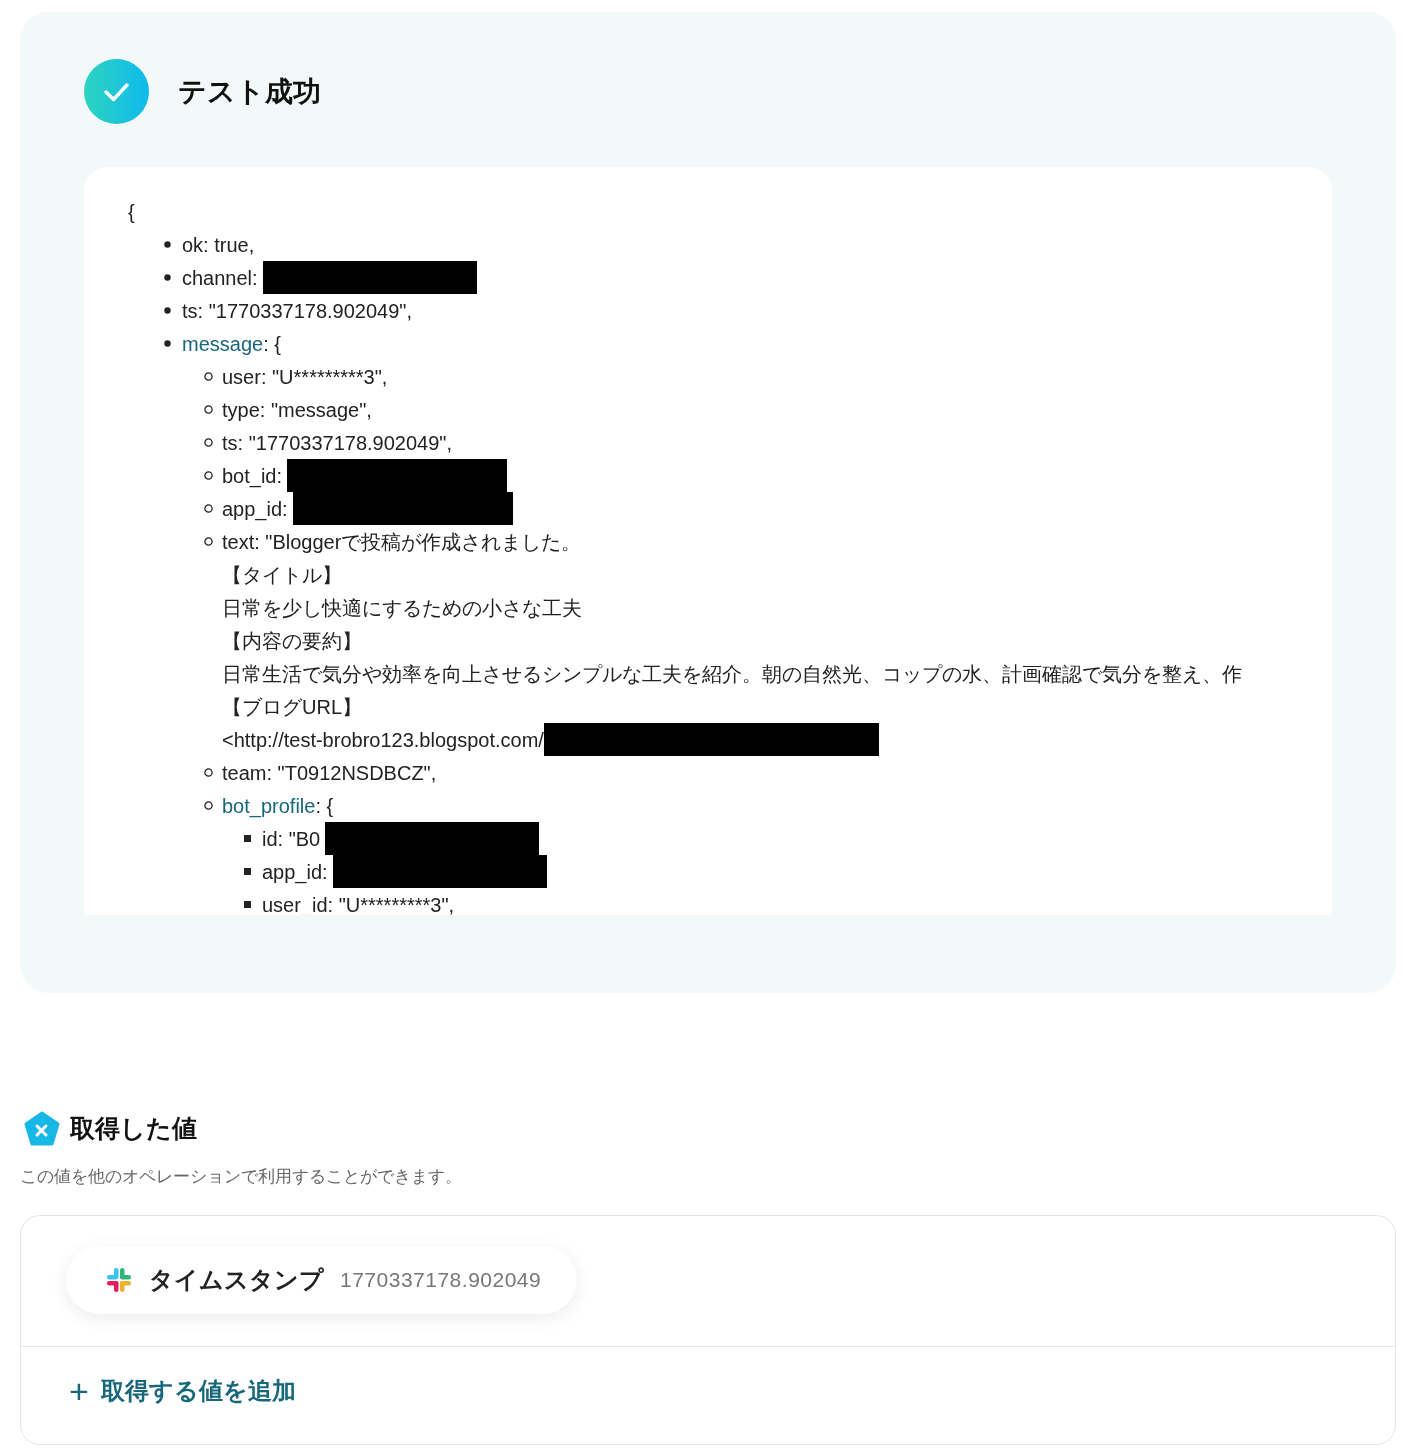  Describe the element at coordinates (218, 245) in the screenshot. I see `json-line: ok: true,` at that location.